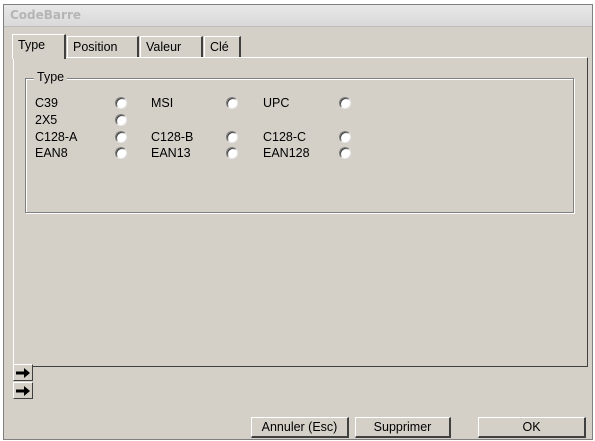 This screenshot has height=441, width=595. I want to click on radio-c39, so click(121, 103).